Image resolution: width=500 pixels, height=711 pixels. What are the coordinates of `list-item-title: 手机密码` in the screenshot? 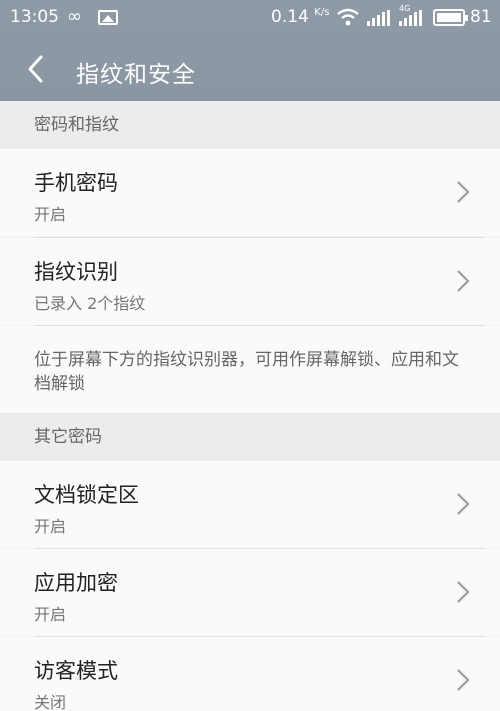 It's located at (76, 183).